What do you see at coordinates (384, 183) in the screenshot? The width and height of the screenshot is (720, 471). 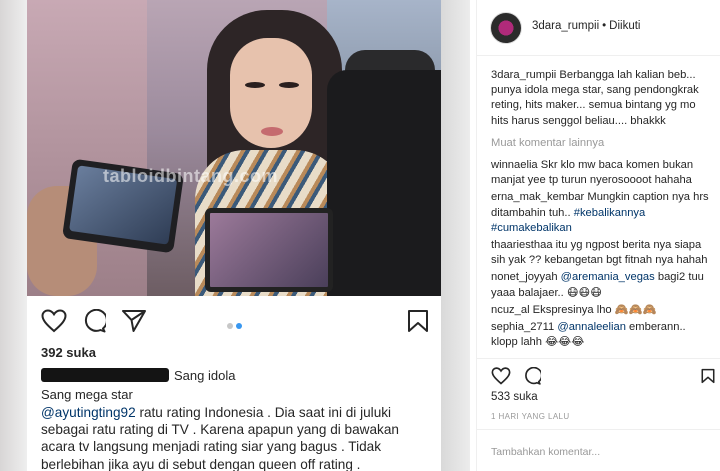 I see `photo-camera` at bounding box center [384, 183].